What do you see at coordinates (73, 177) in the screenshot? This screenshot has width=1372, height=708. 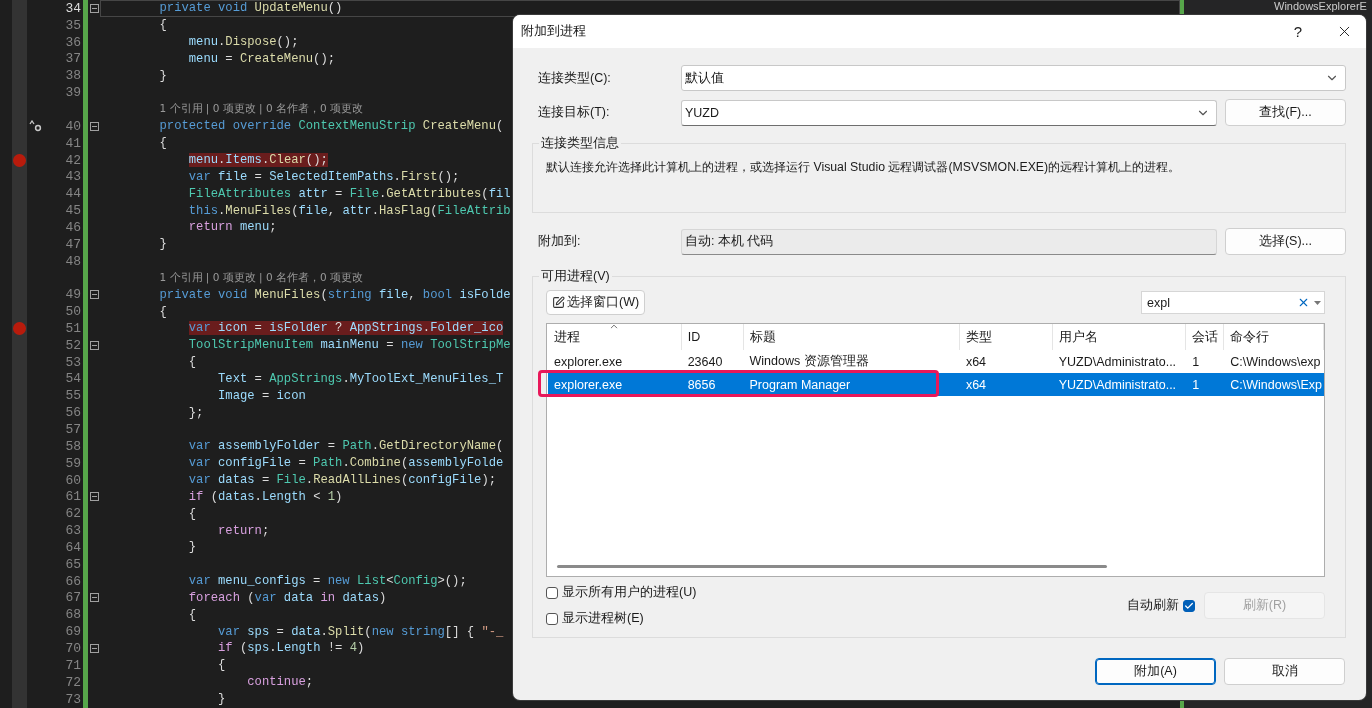 I see `line-number: 43` at bounding box center [73, 177].